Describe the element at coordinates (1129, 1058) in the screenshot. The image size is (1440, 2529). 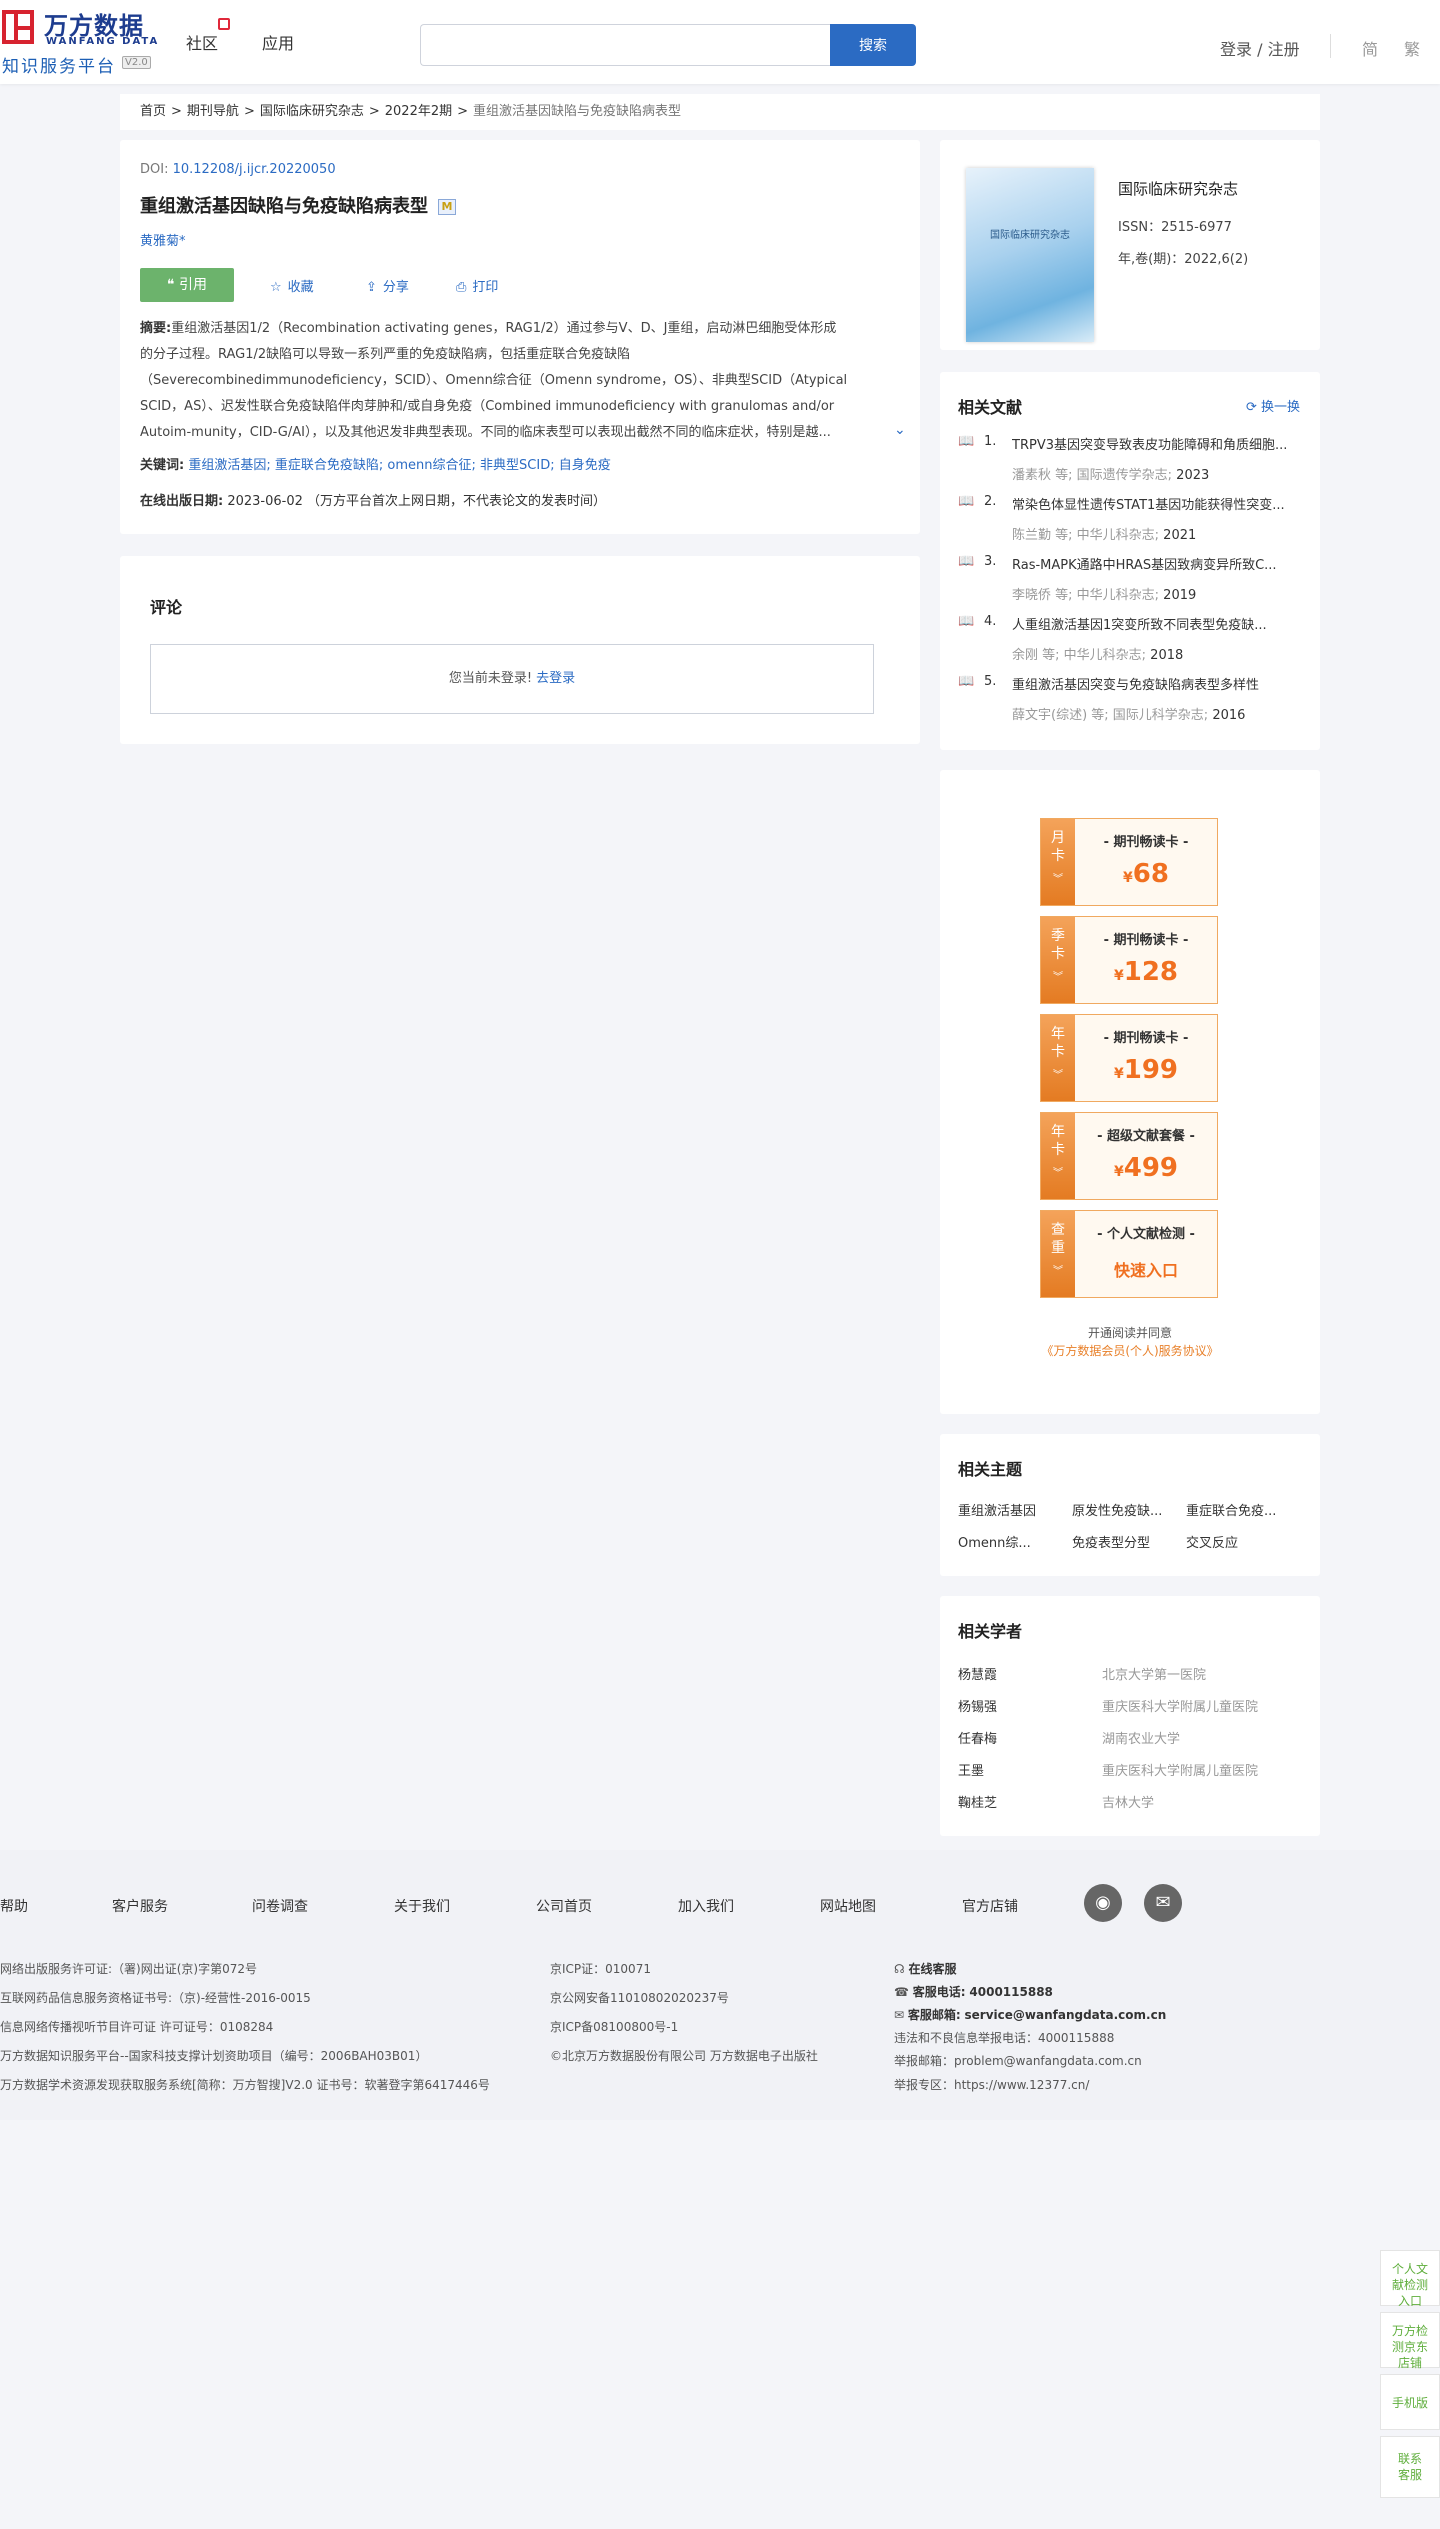
I see `yearly-card-promo: 年卡 ︾ - 期刊畅读卡 - ¥199` at that location.